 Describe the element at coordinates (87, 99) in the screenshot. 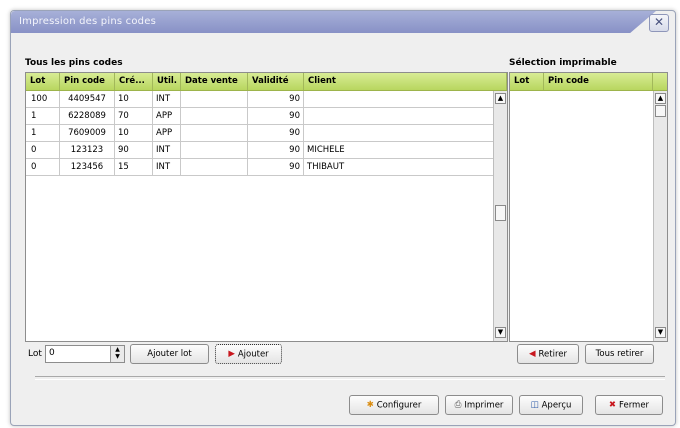

I see `table-cell: 4409547` at that location.